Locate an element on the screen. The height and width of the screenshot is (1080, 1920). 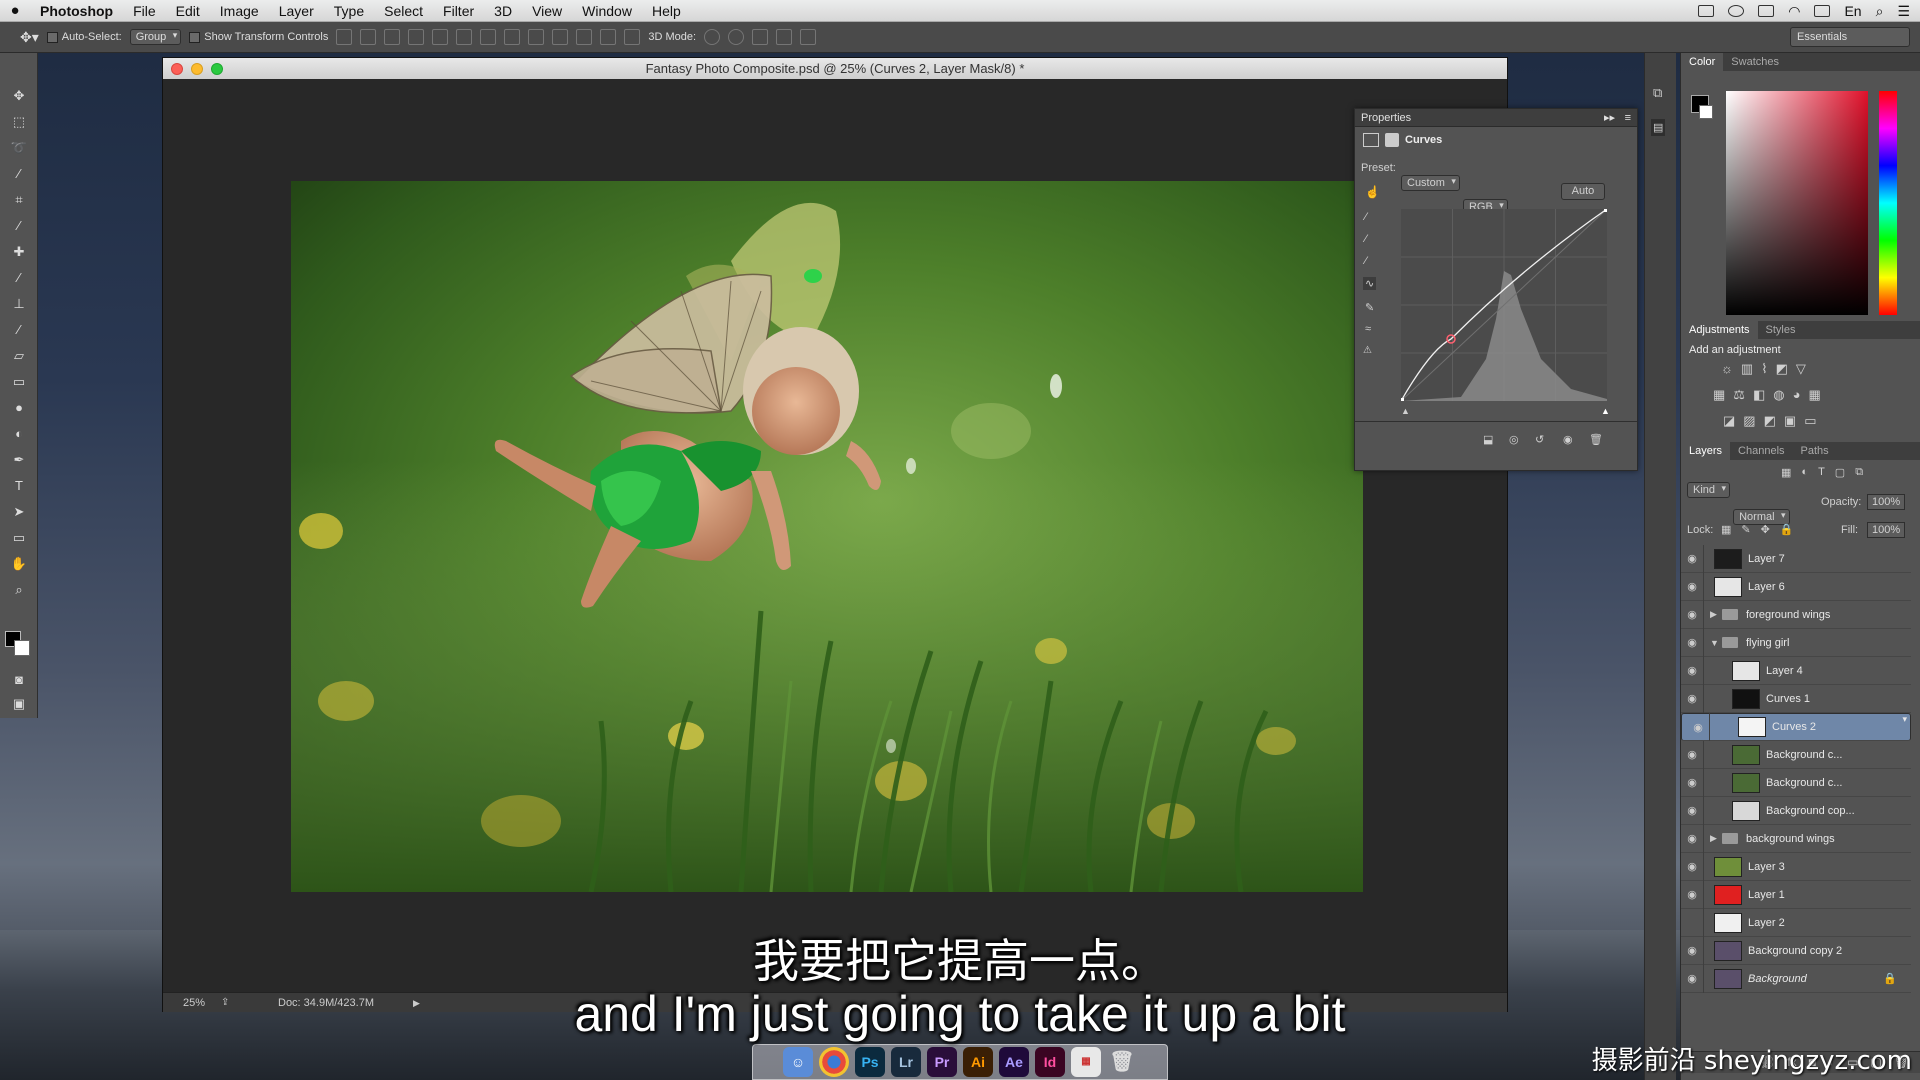
layer-row: ◉ ▶ foreground wings is located at coordinates (1796, 614).